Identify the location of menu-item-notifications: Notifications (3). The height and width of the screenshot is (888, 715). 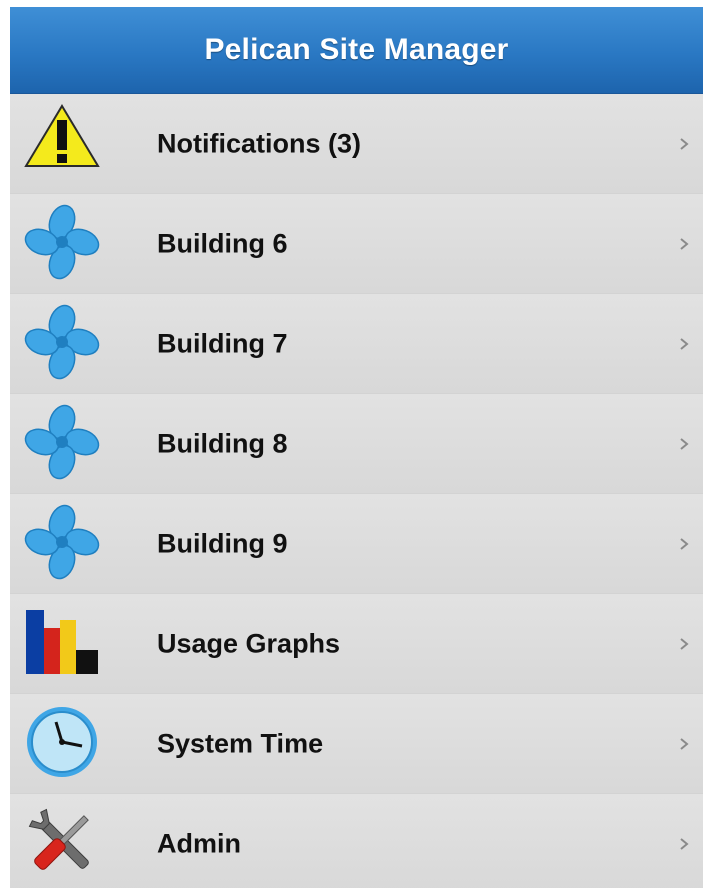
(356, 144).